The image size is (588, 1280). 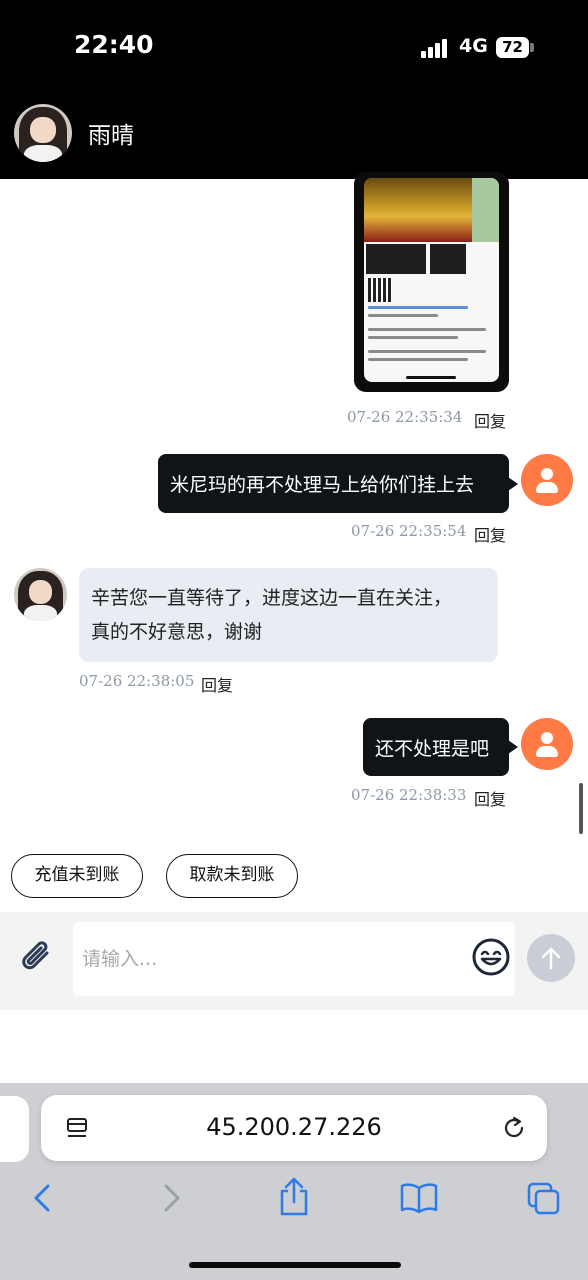 I want to click on message-timestamp: 07-26 22:35:34, so click(x=405, y=417).